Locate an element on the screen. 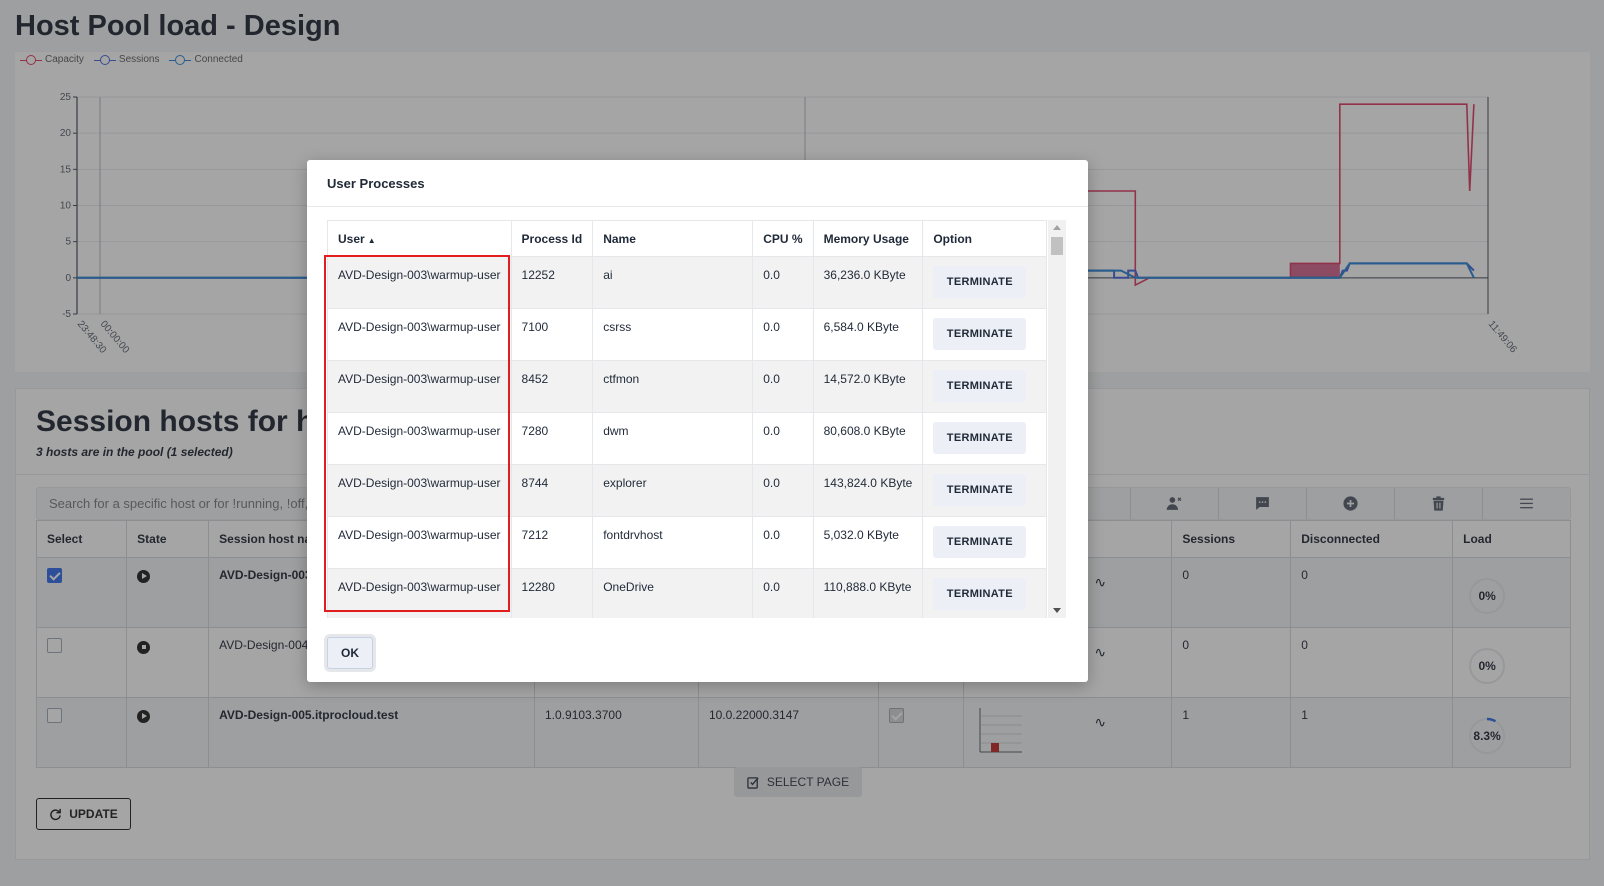 The width and height of the screenshot is (1604, 886). col-cpu: CPU % is located at coordinates (783, 238).